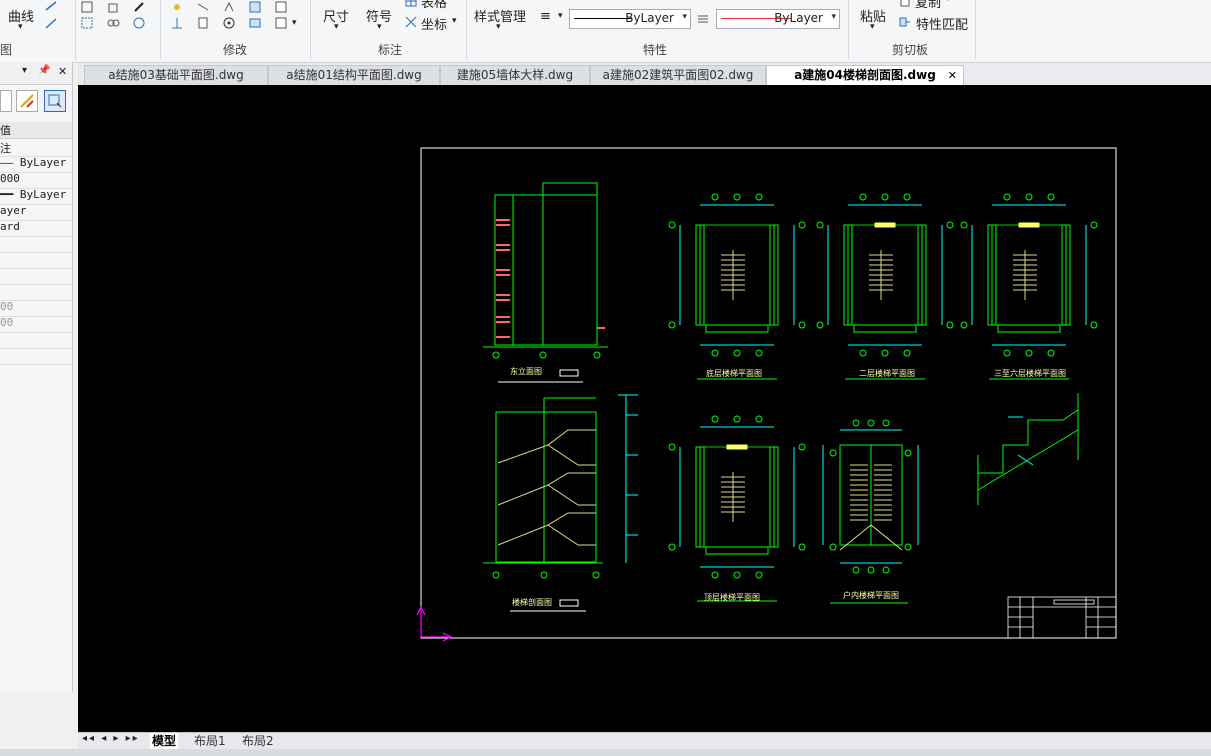 This screenshot has height=756, width=1211. What do you see at coordinates (411, 4) in the screenshot?
I see `table-icon` at bounding box center [411, 4].